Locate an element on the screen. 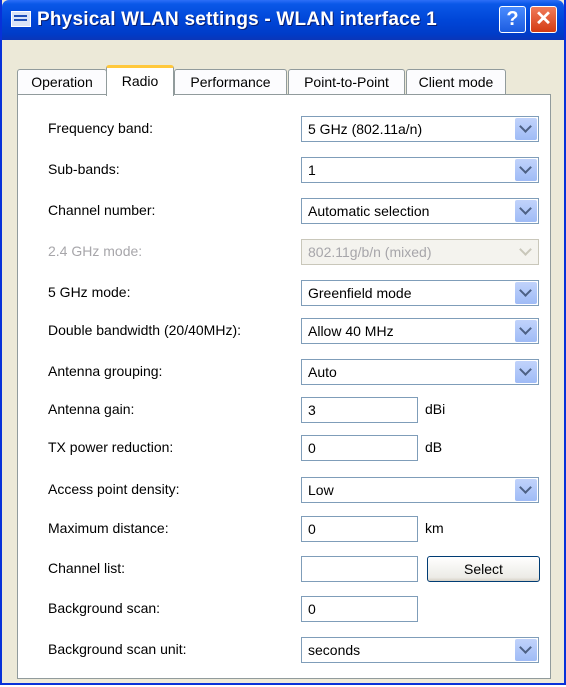 The image size is (566, 687). tx-power-reduction-input: 0 is located at coordinates (359, 448).